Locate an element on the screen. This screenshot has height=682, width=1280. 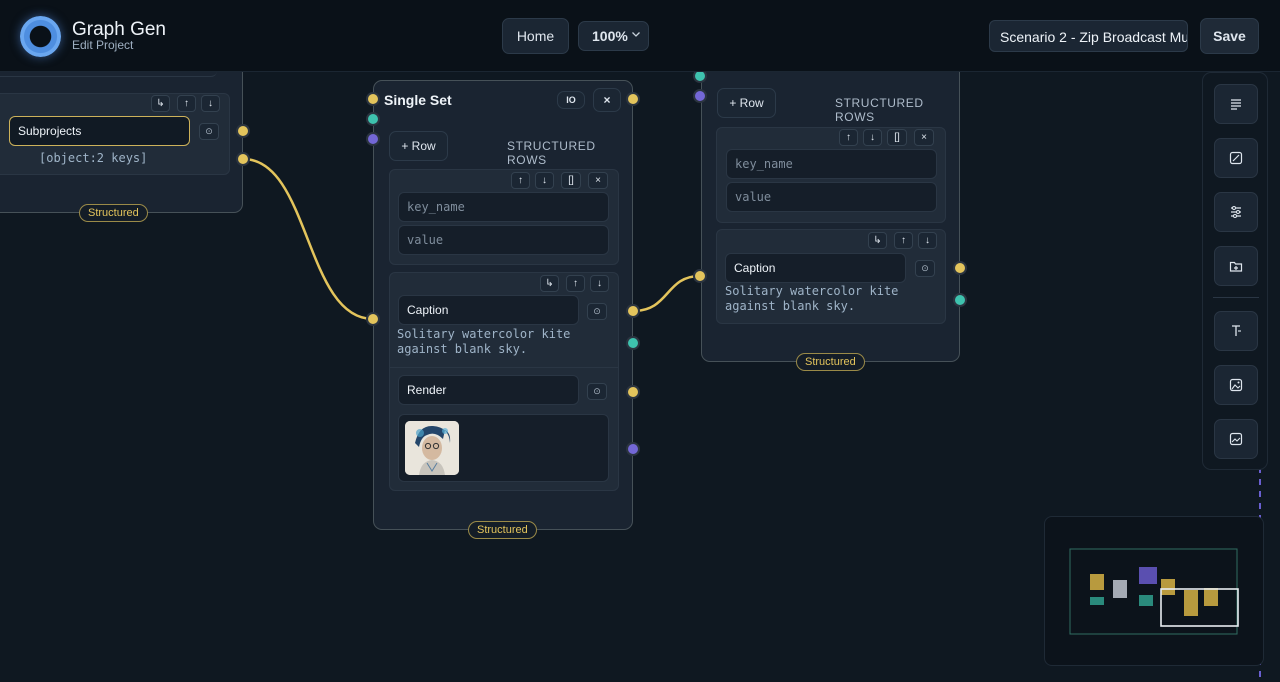
right-node-badge: Structured is located at coordinates (830, 362).